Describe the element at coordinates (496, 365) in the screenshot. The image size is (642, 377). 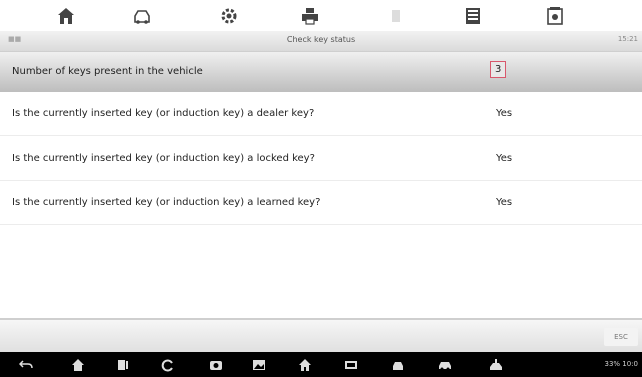
I see `service-icon` at that location.